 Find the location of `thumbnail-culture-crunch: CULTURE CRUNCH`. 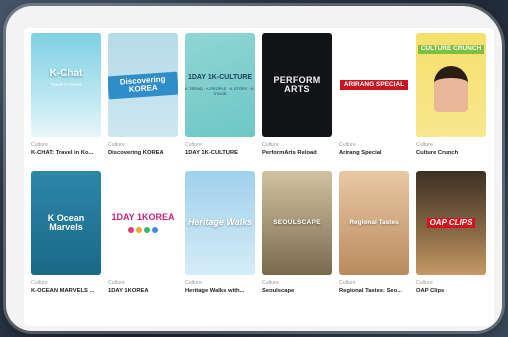

thumbnail-culture-crunch: CULTURE CRUNCH is located at coordinates (451, 85).